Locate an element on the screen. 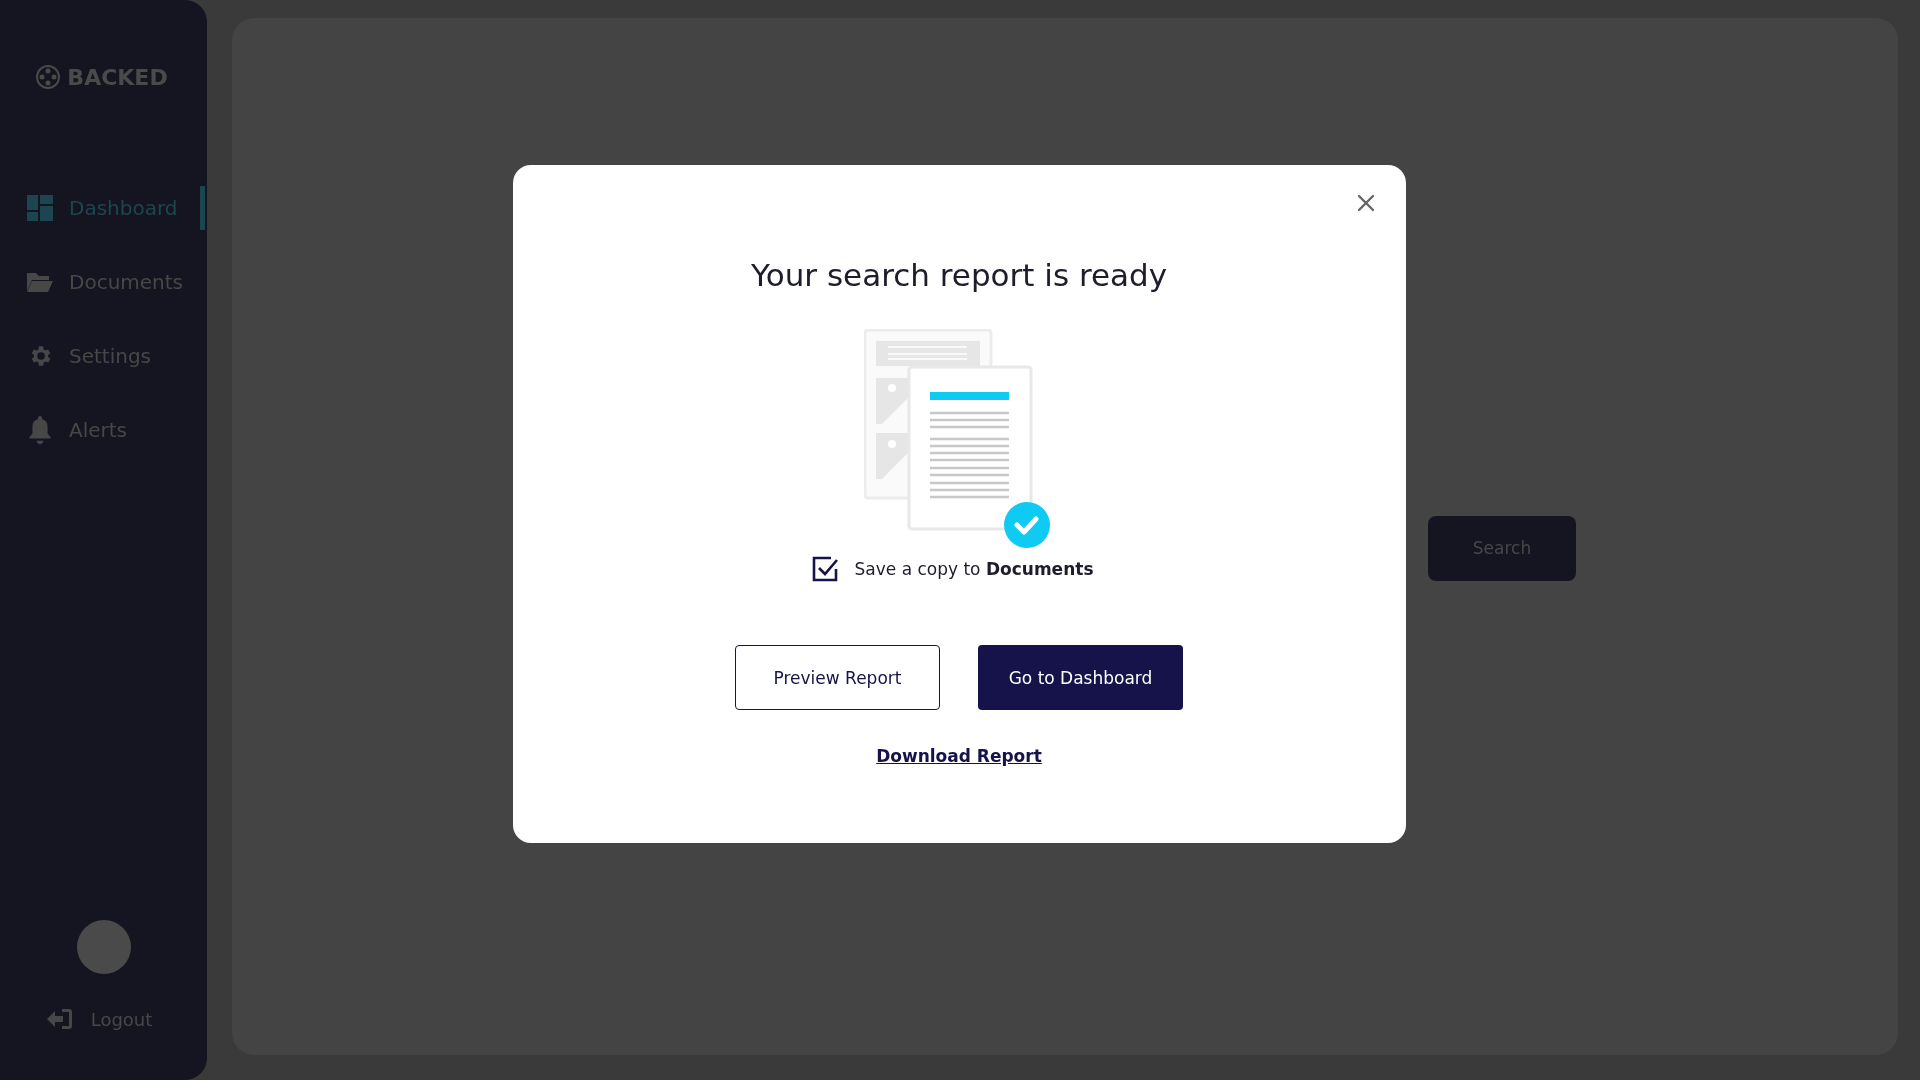  film-reel-icon is located at coordinates (48, 77).